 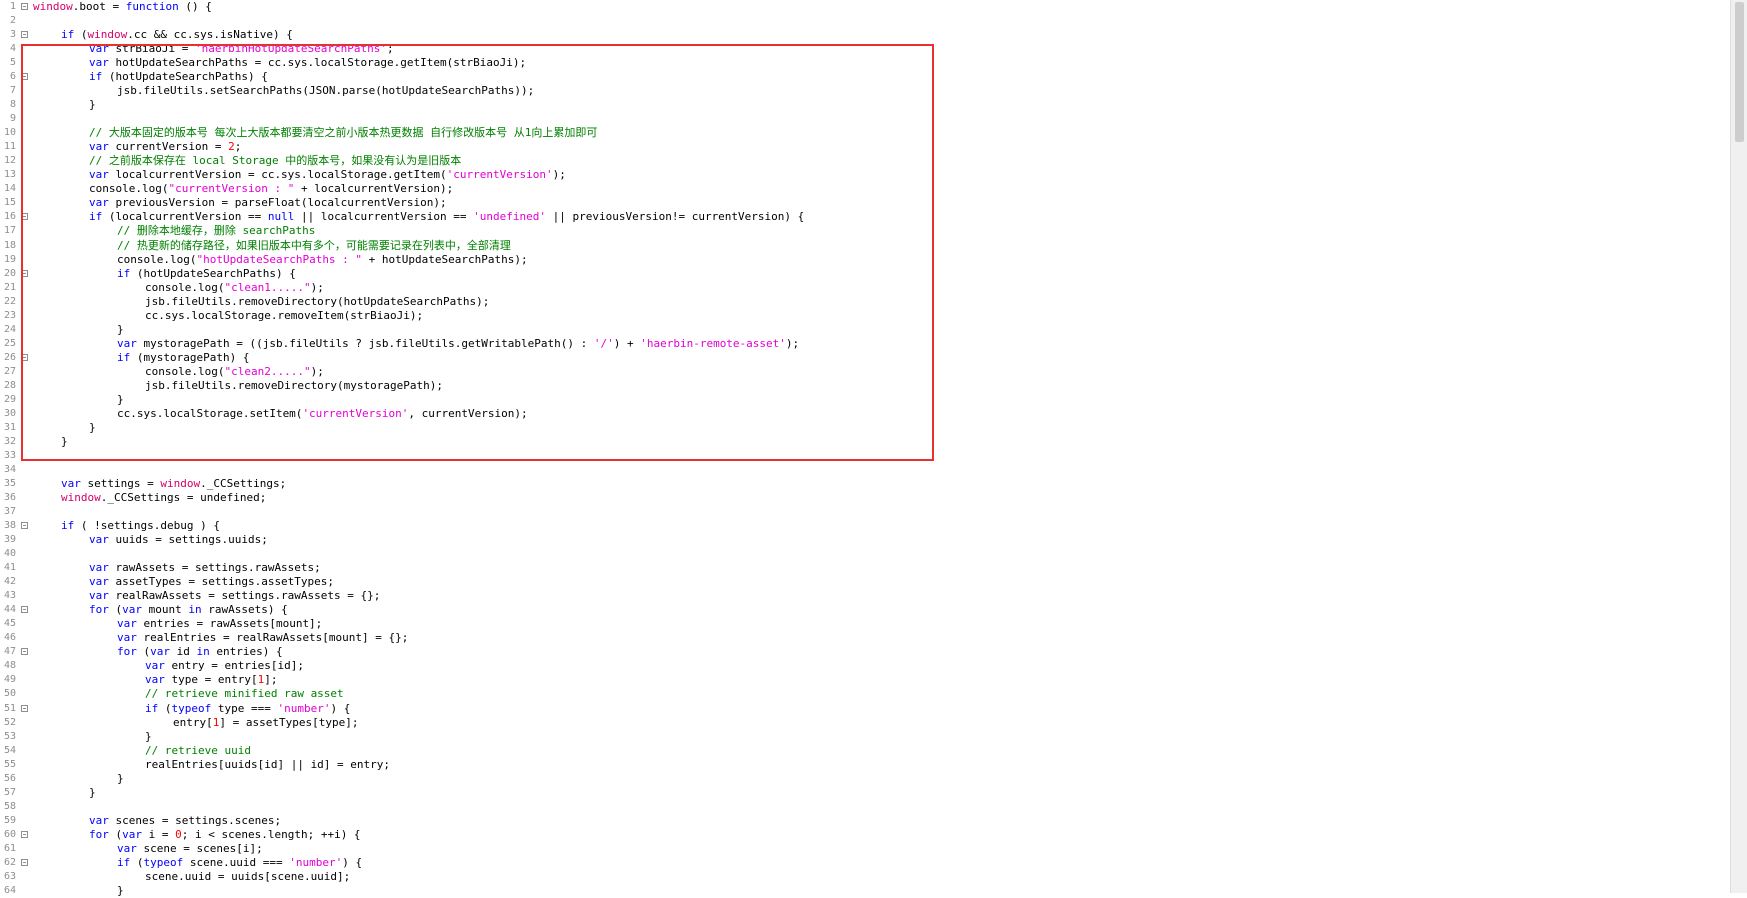 What do you see at coordinates (872, 274) in the screenshot?
I see `code-line: 20 if (hotUpdateSearchPaths) {` at bounding box center [872, 274].